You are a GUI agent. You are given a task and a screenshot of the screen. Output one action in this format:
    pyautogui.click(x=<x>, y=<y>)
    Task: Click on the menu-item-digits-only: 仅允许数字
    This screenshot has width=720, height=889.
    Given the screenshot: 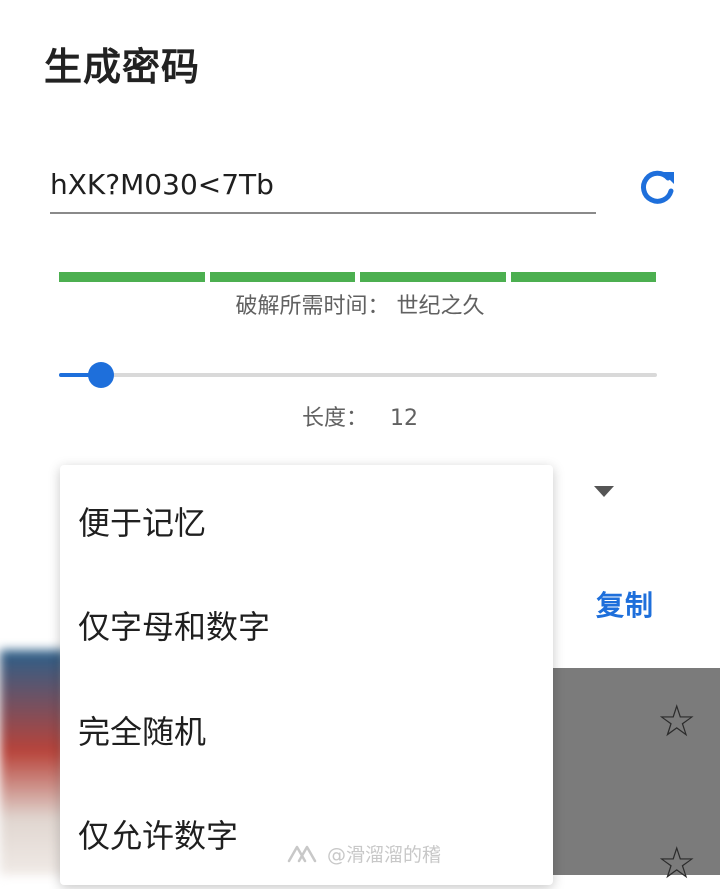 What is the action you would take?
    pyautogui.click(x=158, y=834)
    